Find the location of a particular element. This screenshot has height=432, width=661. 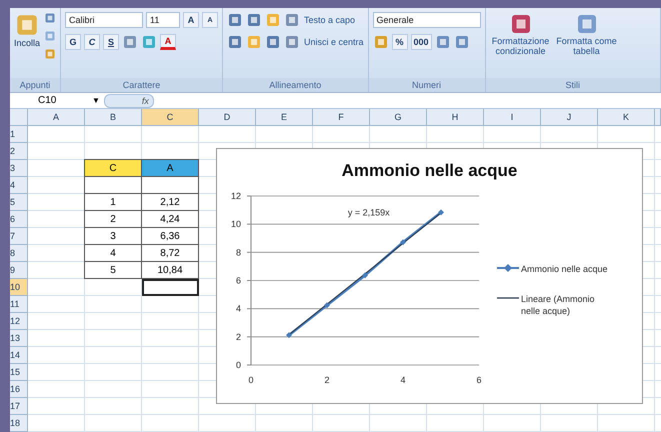

select-all-corner is located at coordinates (19, 117).